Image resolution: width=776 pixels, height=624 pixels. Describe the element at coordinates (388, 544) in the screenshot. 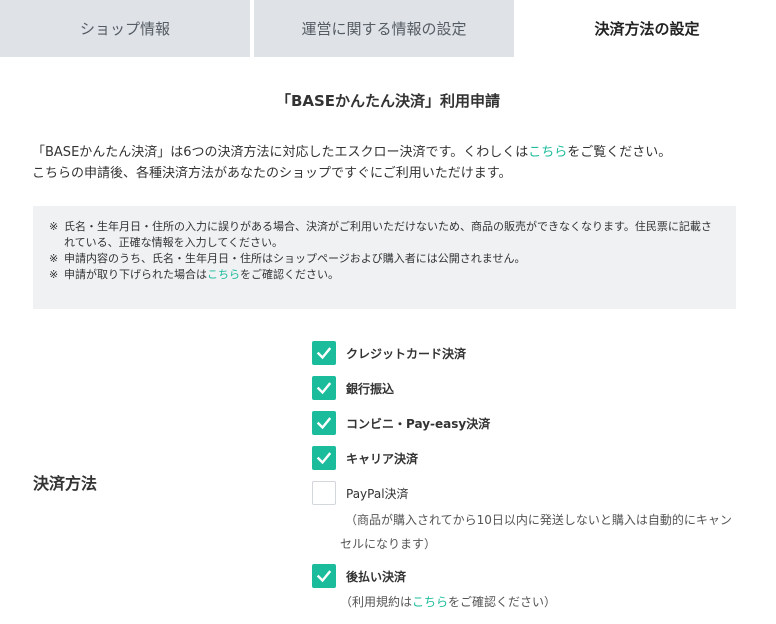

I see `paypal-note-line-2: セルになります）` at that location.